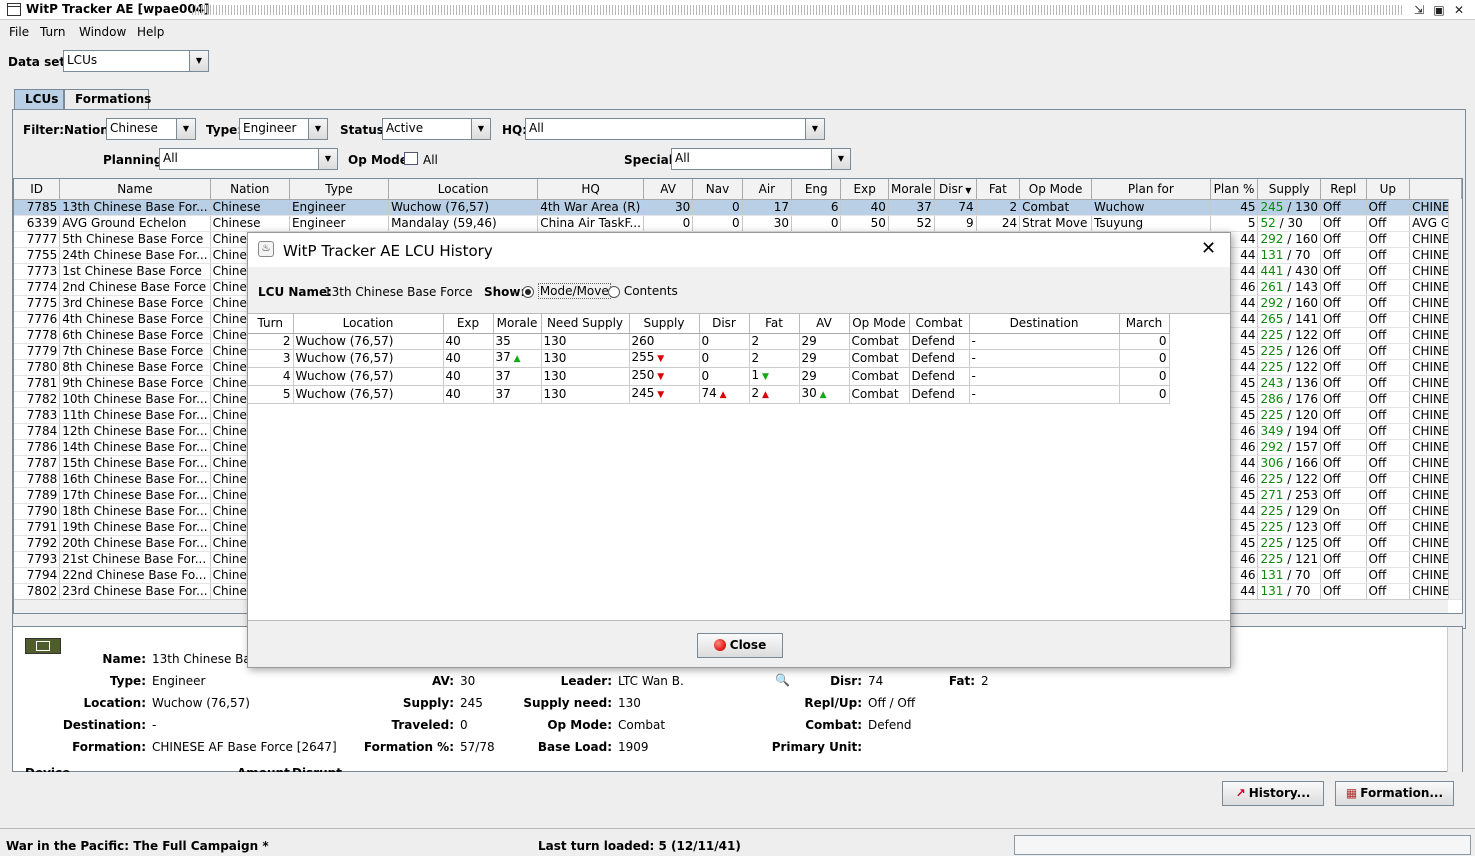  Describe the element at coordinates (816, 189) in the screenshot. I see `column-header: Eng` at that location.